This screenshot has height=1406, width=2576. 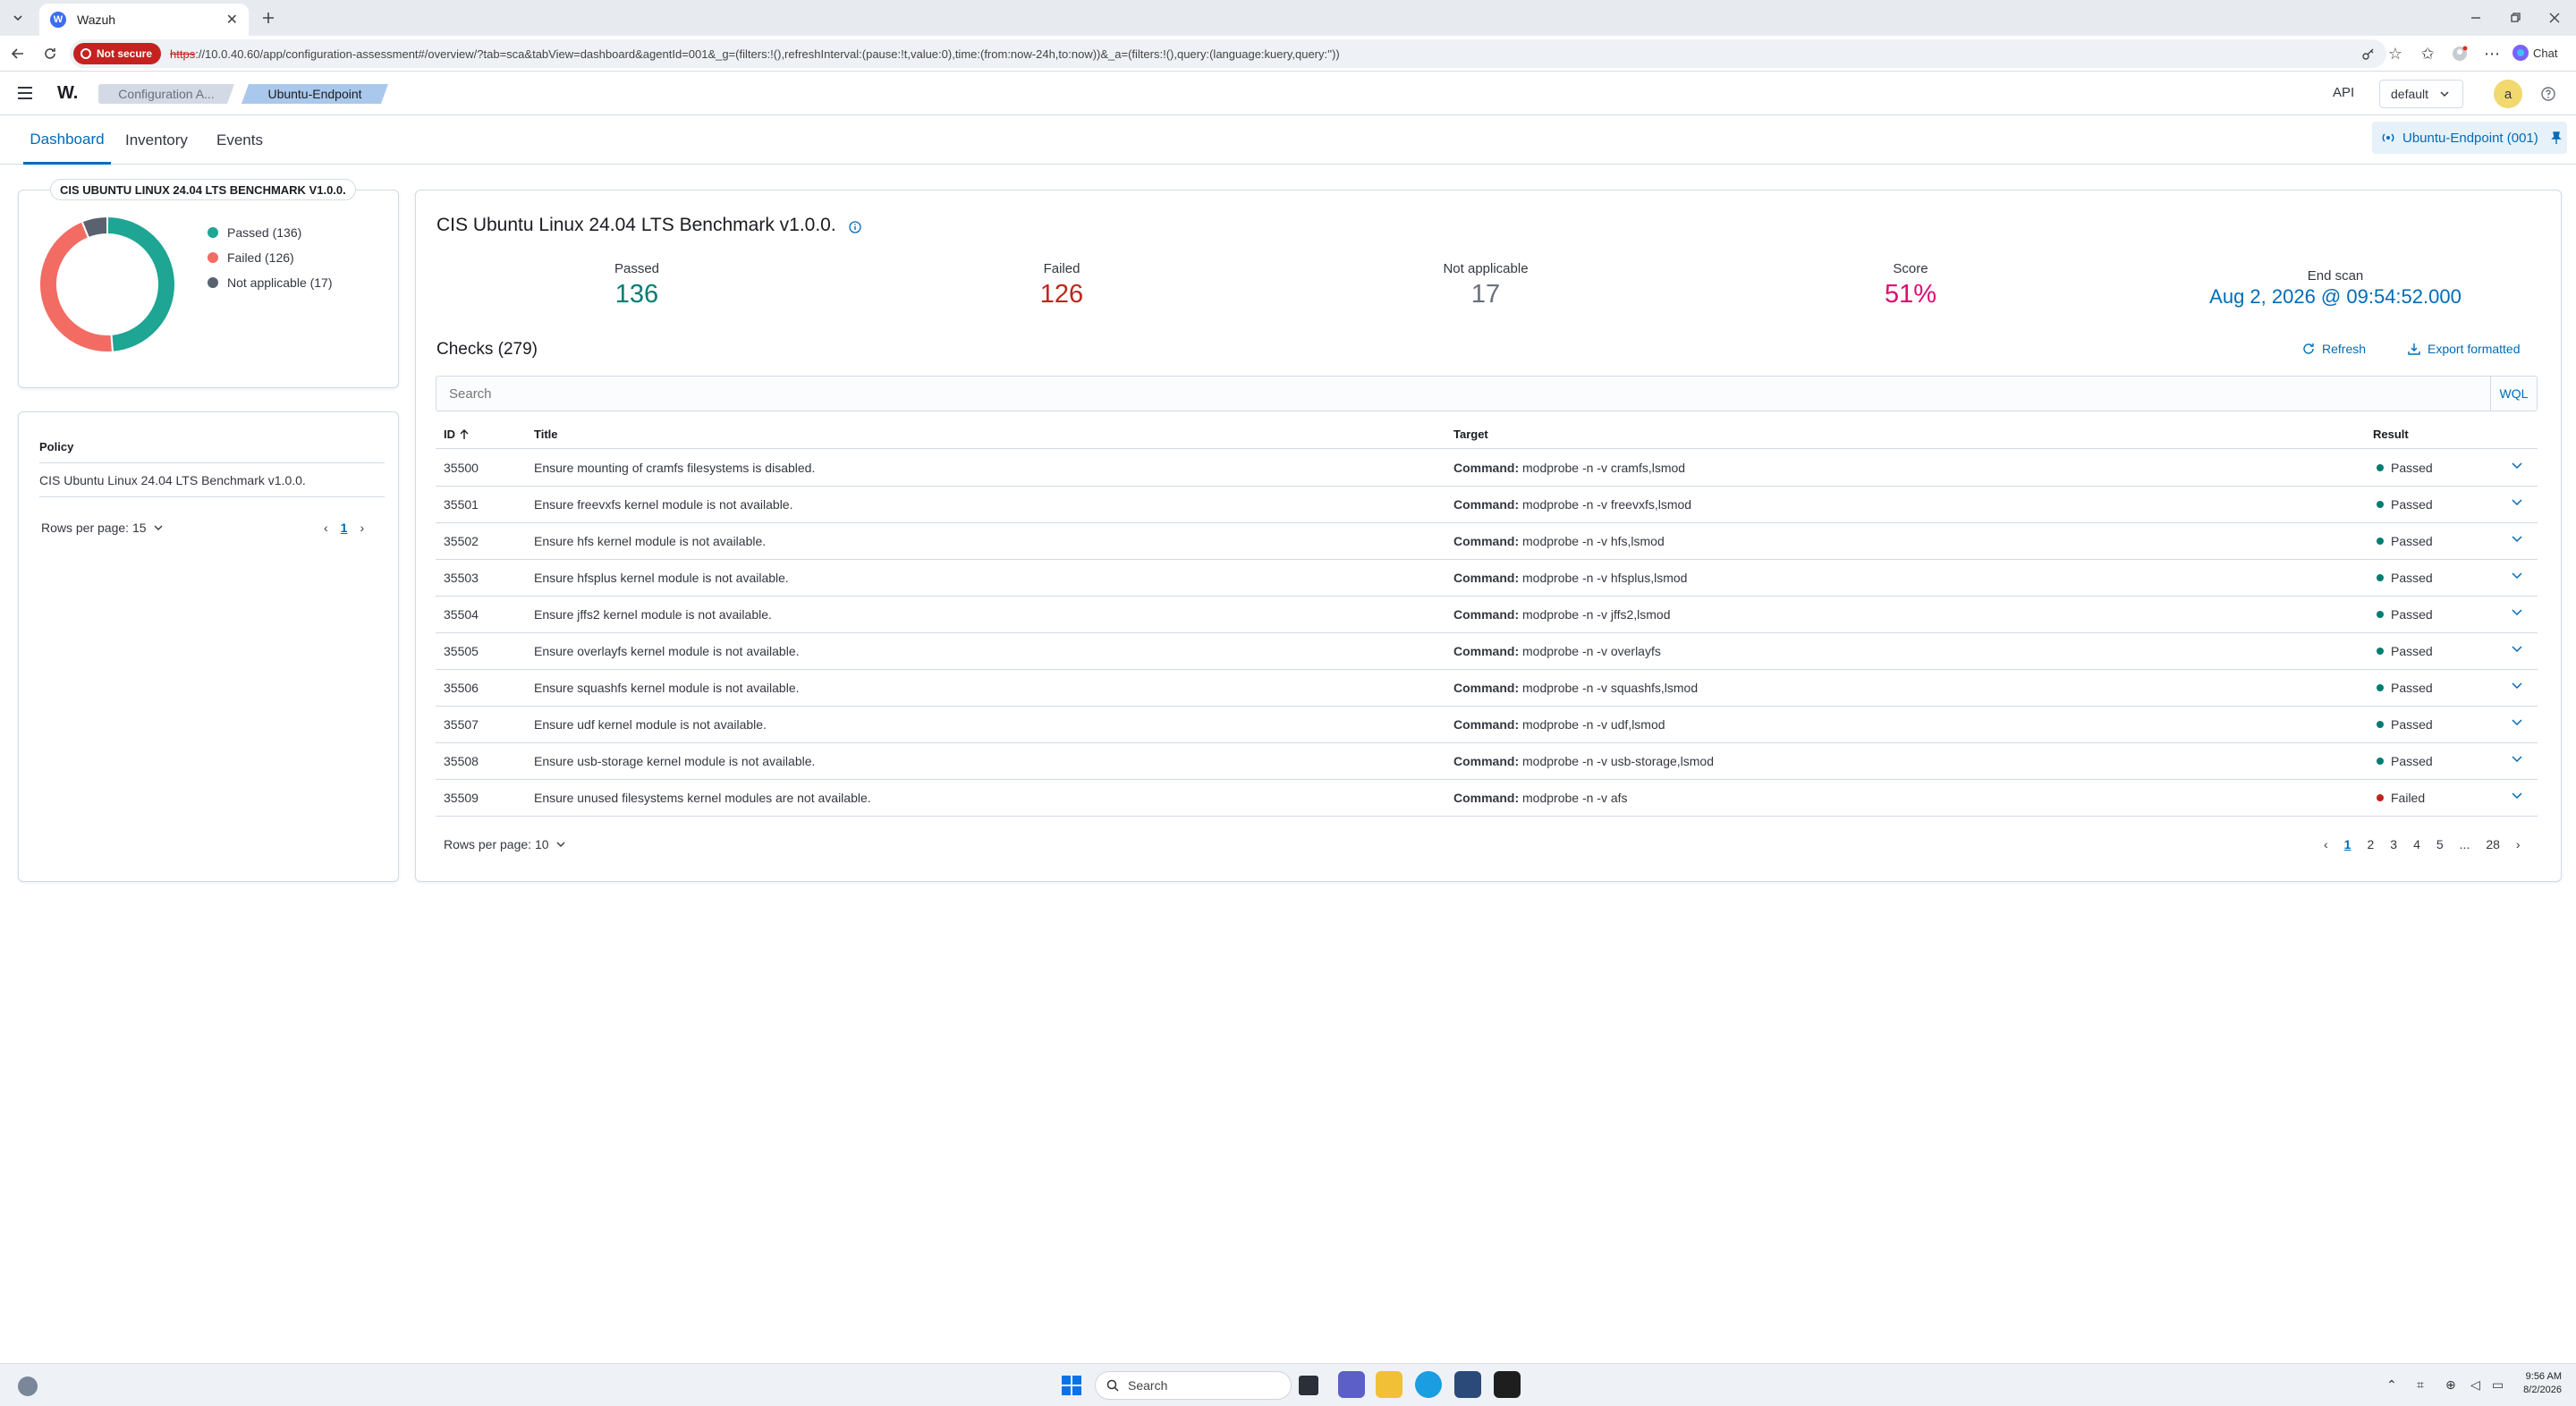 I want to click on check-target: Command: modprobe -n -v overlayfs, so click(x=1557, y=651).